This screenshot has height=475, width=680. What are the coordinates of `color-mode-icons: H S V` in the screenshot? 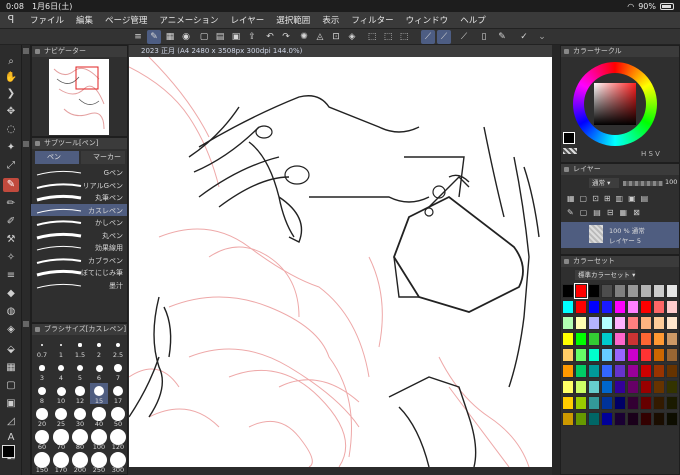 It's located at (650, 154).